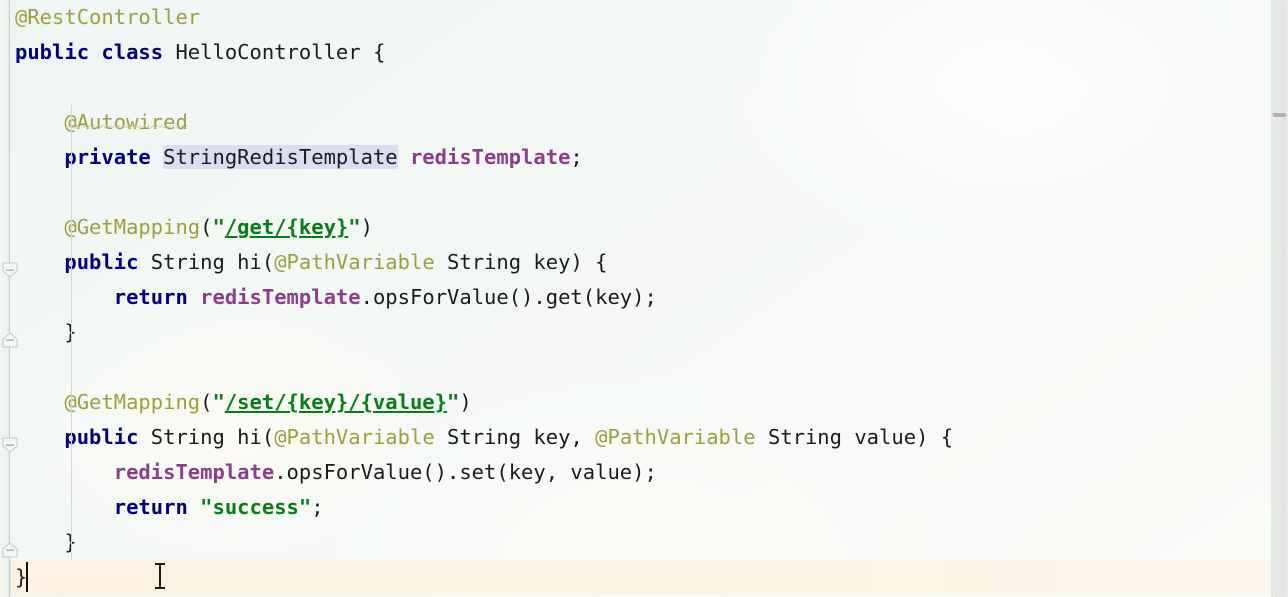 This screenshot has height=597, width=1288. Describe the element at coordinates (558, 437) in the screenshot. I see `token-punct: key,` at that location.